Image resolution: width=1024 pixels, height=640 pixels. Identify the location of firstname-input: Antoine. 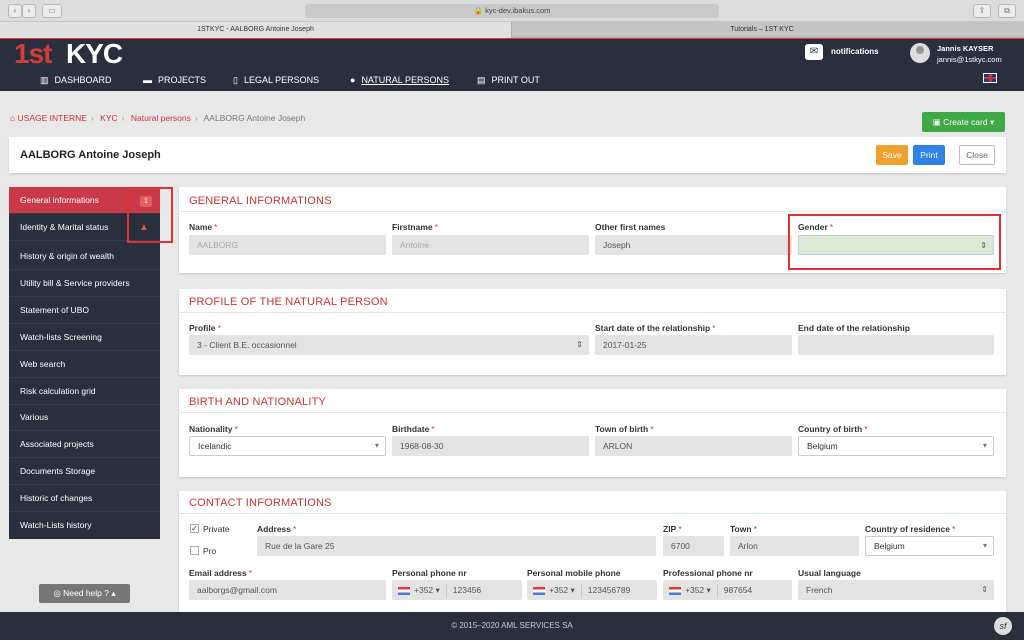
(490, 245).